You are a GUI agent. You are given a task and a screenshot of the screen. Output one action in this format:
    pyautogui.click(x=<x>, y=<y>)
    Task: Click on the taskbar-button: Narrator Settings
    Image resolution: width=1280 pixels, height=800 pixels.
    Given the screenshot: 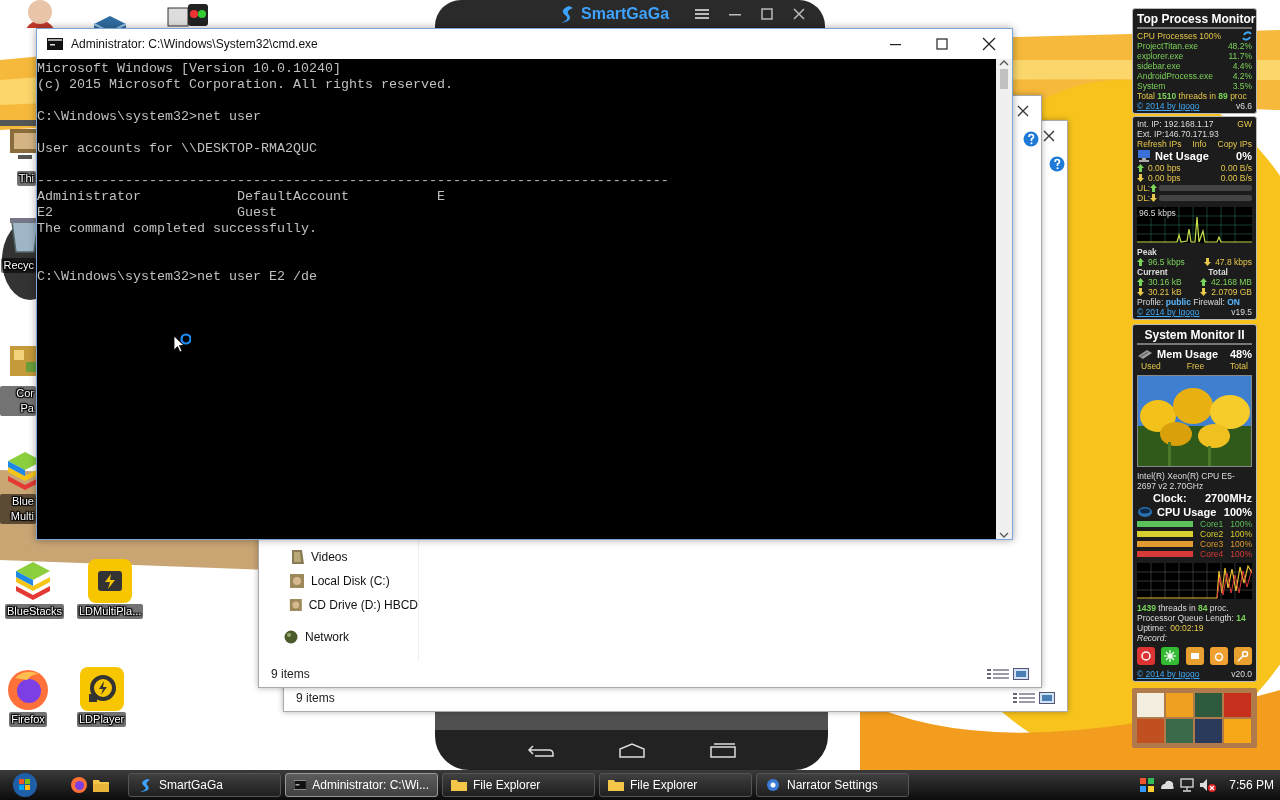 What is the action you would take?
    pyautogui.click(x=832, y=785)
    